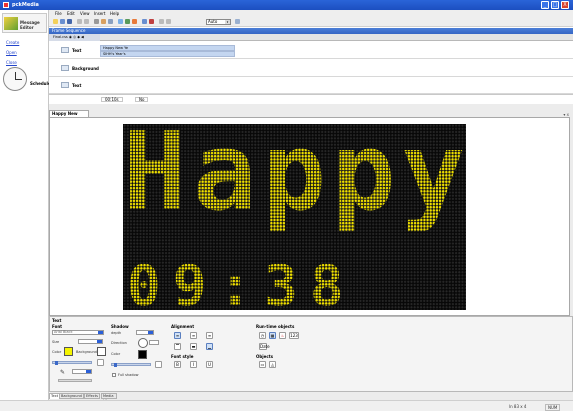  Describe the element at coordinates (15, 79) in the screenshot. I see `clock-icon` at that location.